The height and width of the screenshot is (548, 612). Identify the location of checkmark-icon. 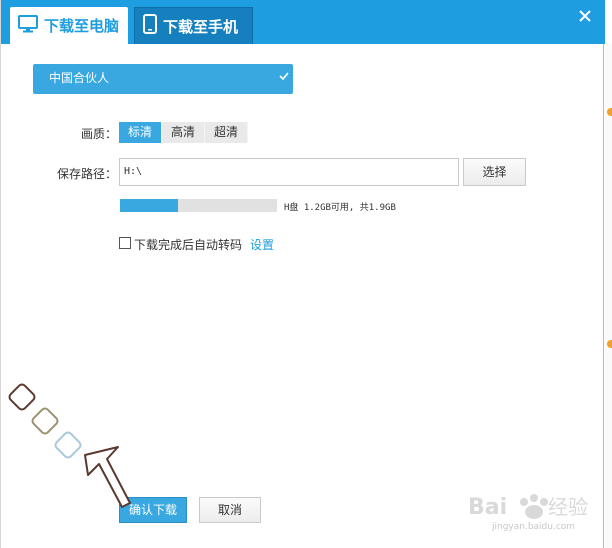
(284, 78).